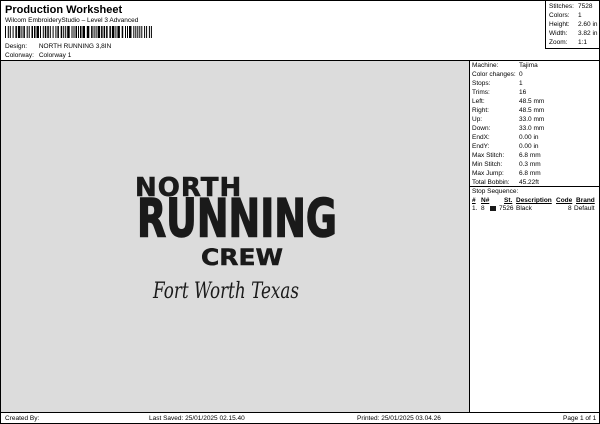  What do you see at coordinates (474, 200) in the screenshot?
I see `col-hash: #` at bounding box center [474, 200].